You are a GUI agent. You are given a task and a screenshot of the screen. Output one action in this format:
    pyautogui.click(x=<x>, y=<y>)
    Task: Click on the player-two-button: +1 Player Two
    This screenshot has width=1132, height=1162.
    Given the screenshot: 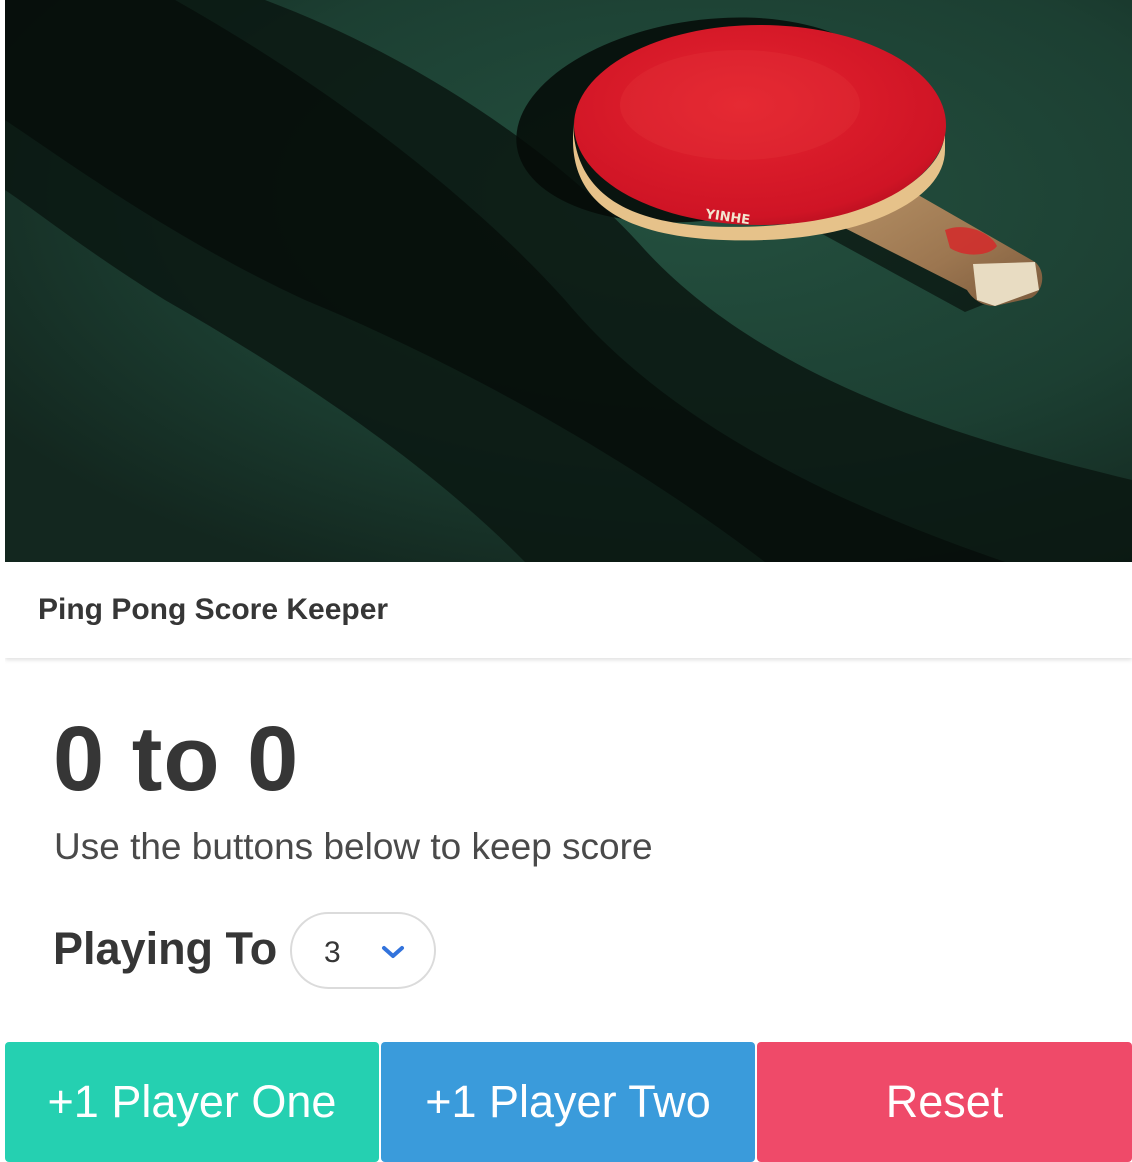 What is the action you would take?
    pyautogui.click(x=568, y=1102)
    